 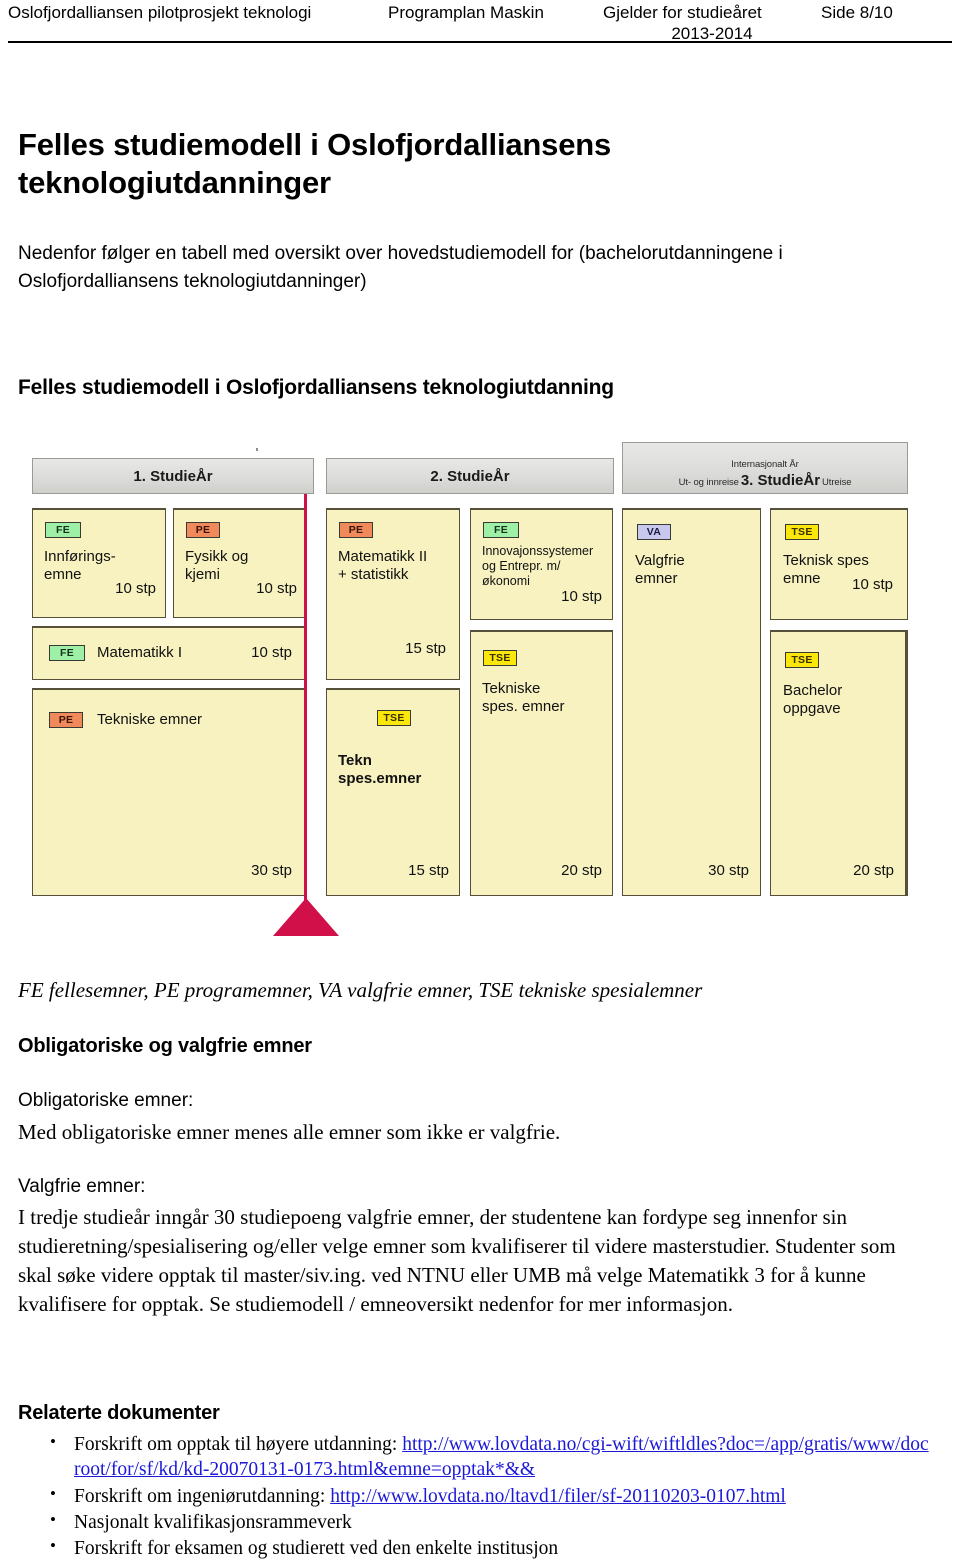 I want to click on progress-arrow-head, so click(x=306, y=917).